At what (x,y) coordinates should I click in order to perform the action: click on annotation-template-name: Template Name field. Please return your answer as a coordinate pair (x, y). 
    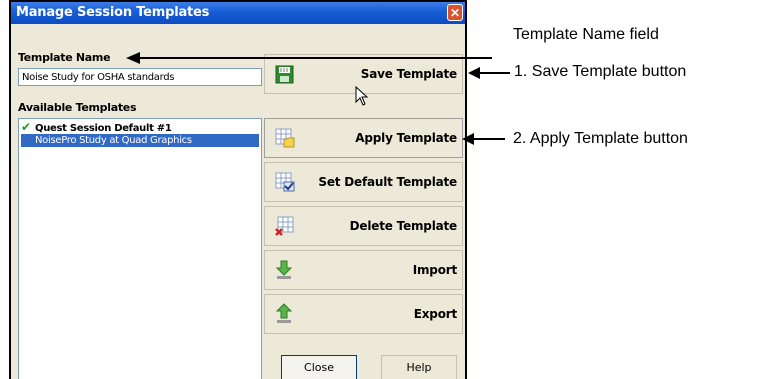
    Looking at the image, I should click on (586, 34).